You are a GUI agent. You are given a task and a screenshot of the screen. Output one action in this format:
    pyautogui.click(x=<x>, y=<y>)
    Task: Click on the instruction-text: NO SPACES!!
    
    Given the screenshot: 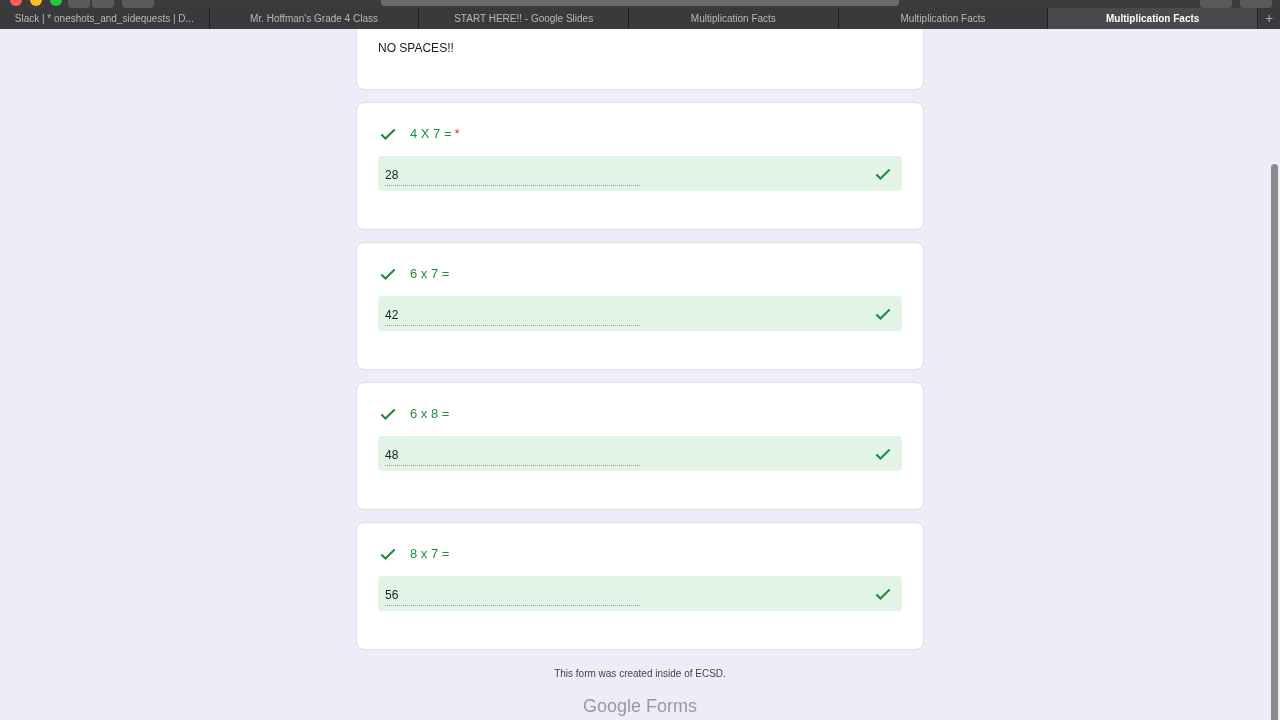 What is the action you would take?
    pyautogui.click(x=416, y=48)
    